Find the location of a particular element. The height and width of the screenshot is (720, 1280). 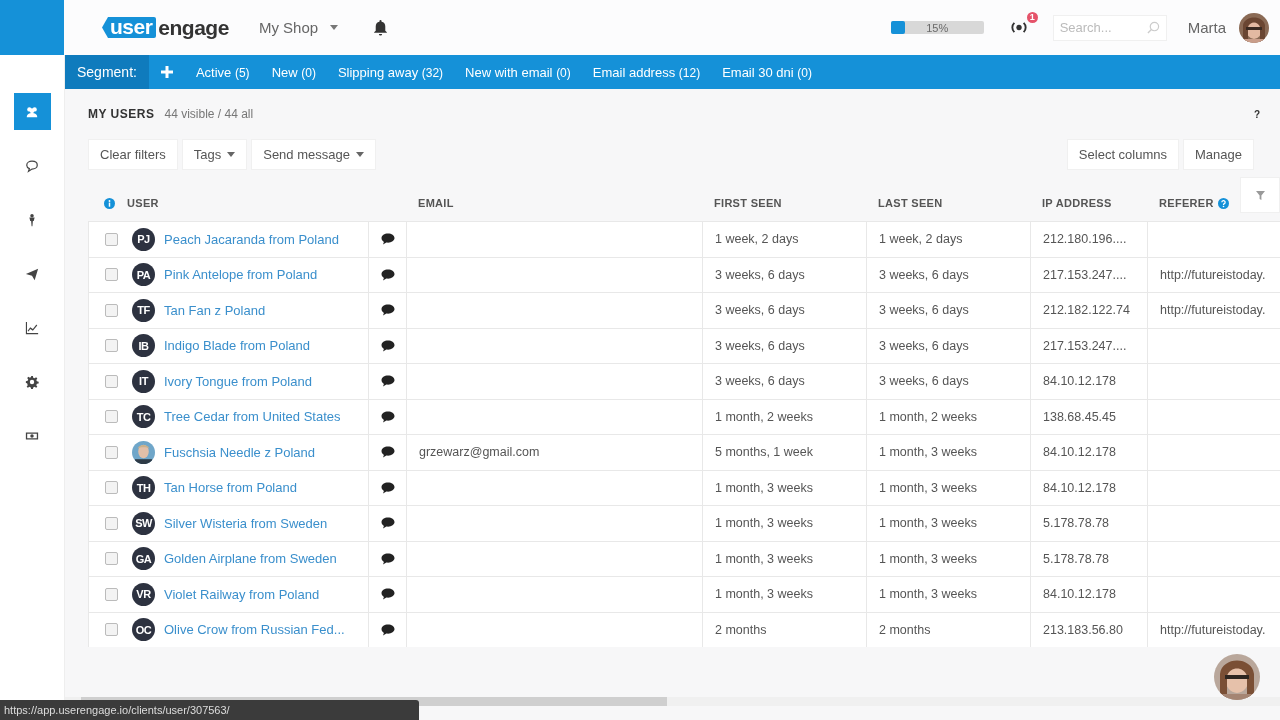

help-icon is located at coordinates (1223, 203).